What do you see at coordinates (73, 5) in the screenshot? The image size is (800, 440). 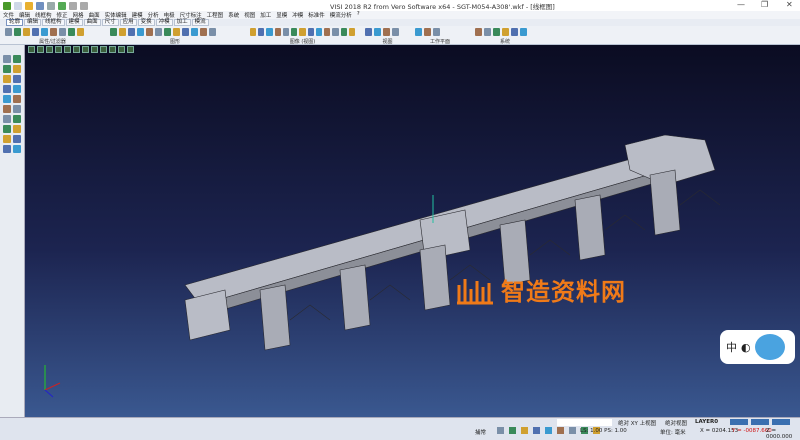 I see `undo-icon` at bounding box center [73, 5].